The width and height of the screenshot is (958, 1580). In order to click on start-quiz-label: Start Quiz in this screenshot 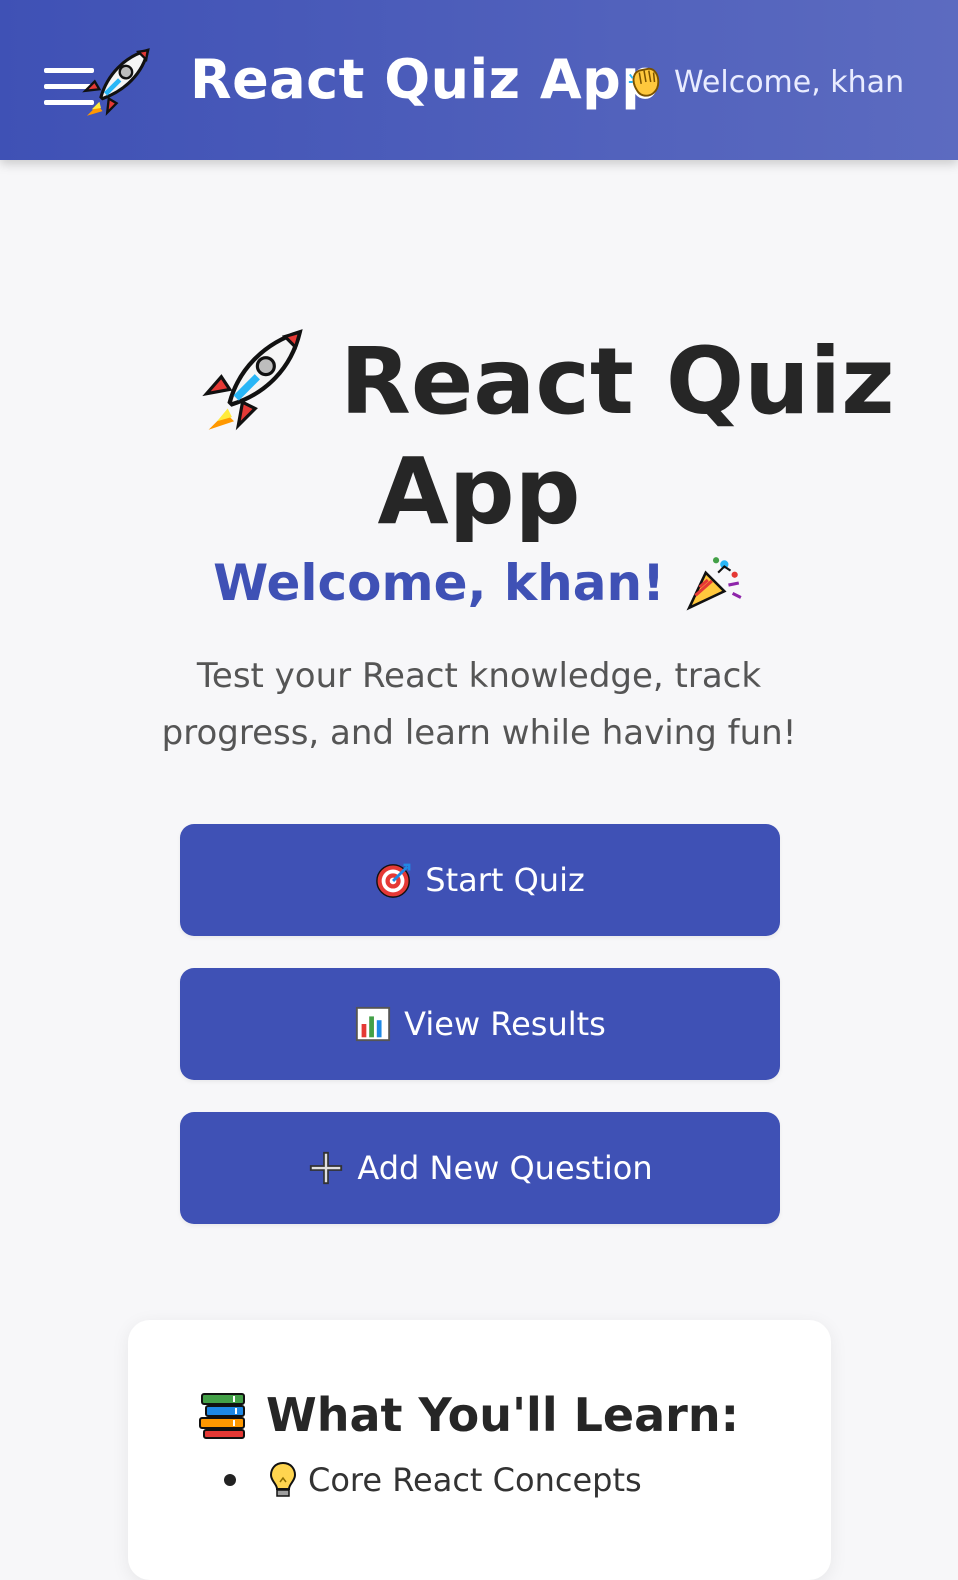, I will do `click(505, 880)`.